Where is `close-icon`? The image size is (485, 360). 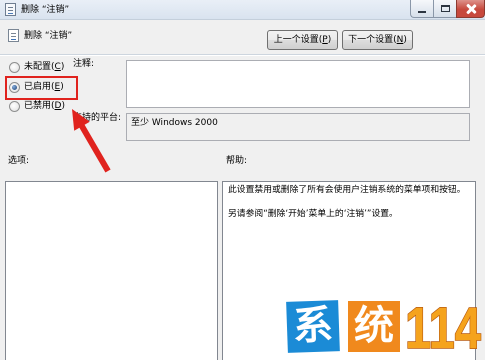
close-icon is located at coordinates (471, 9).